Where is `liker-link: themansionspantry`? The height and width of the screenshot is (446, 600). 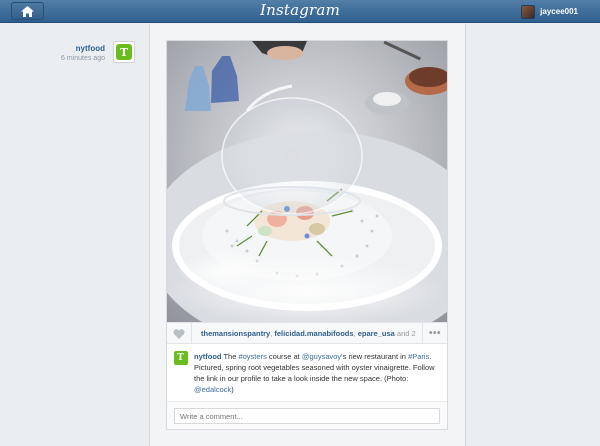 liker-link: themansionspantry is located at coordinates (235, 333).